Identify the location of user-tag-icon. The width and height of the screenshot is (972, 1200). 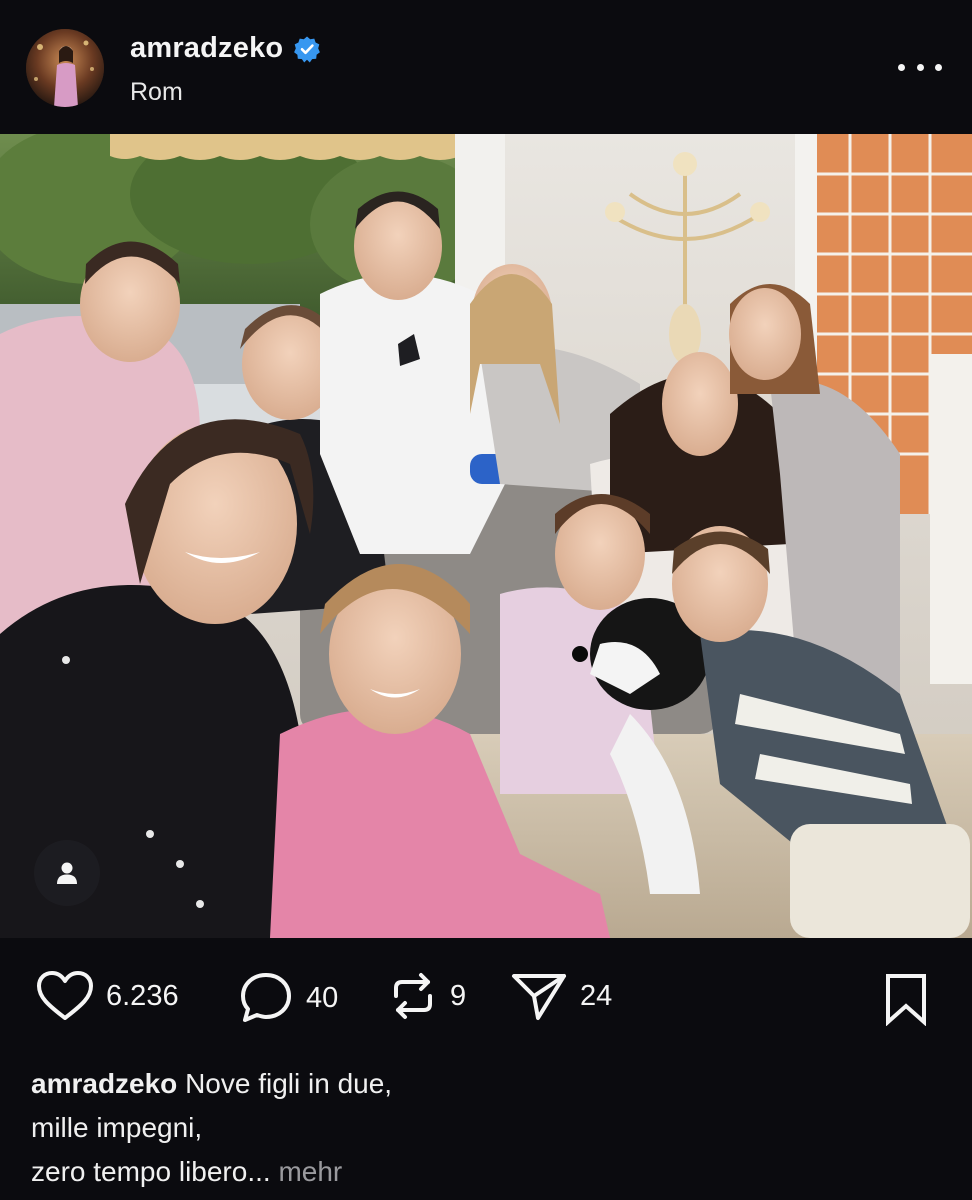
(67, 873).